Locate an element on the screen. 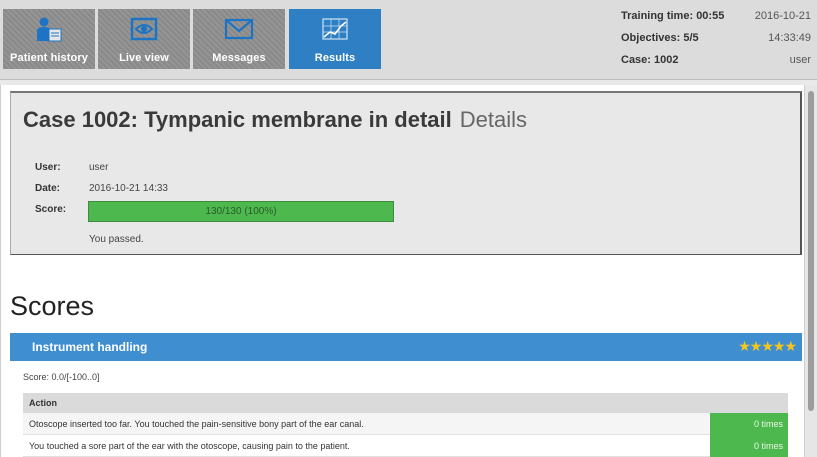 Image resolution: width=817 pixels, height=457 pixels. training-time-label: Training time: is located at coordinates (657, 16).